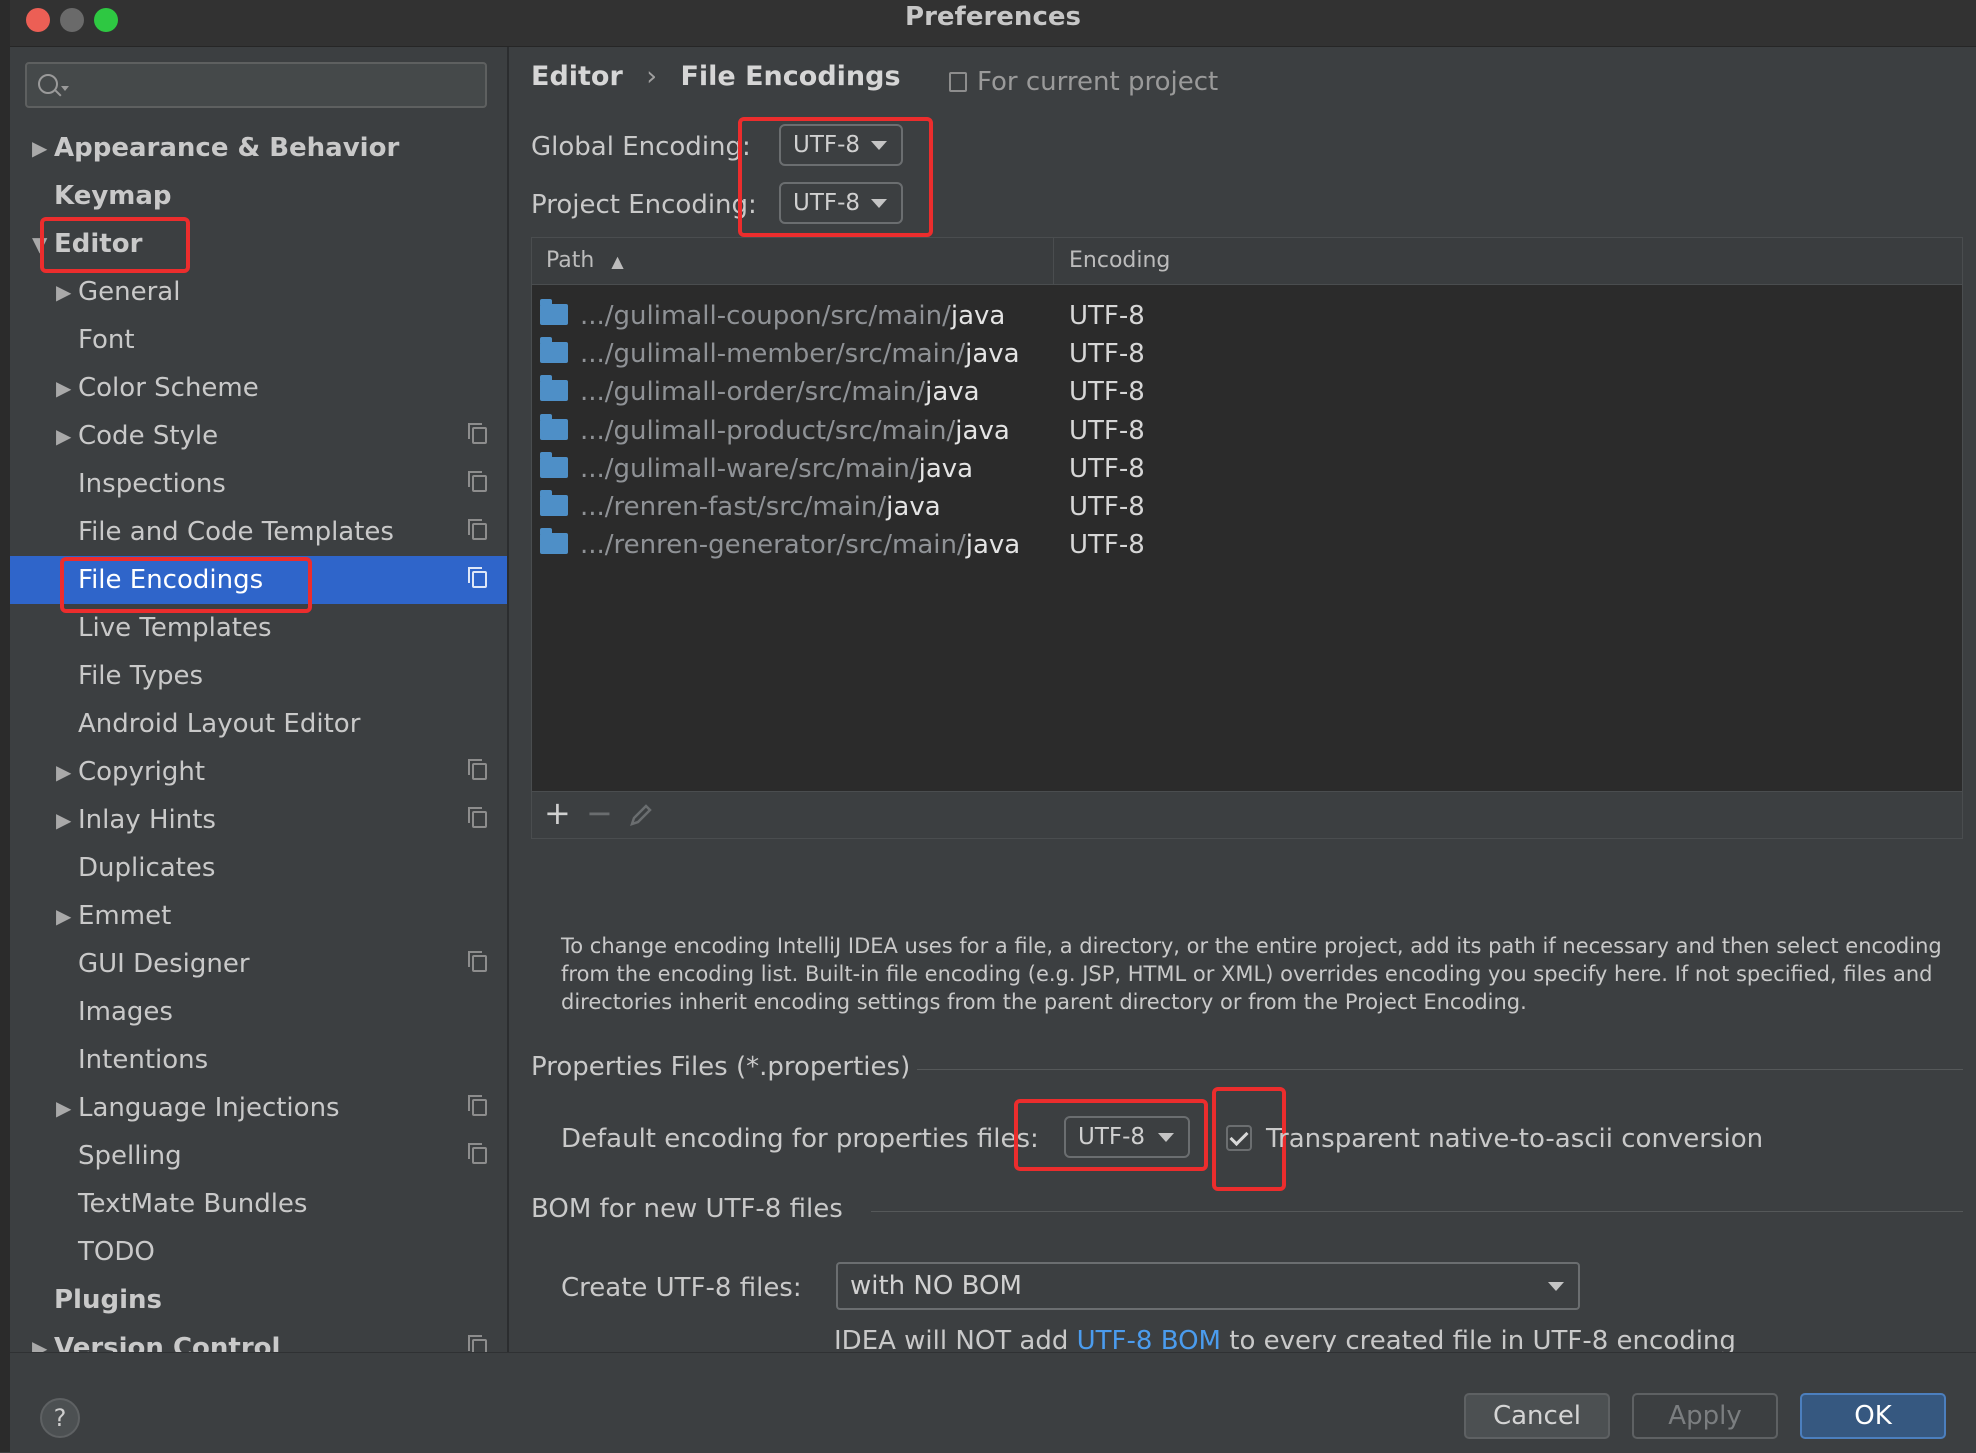 The image size is (1976, 1453). Describe the element at coordinates (1514, 1139) in the screenshot. I see `transparent-conversion-label: Transparent native-to-ascii conversion` at that location.